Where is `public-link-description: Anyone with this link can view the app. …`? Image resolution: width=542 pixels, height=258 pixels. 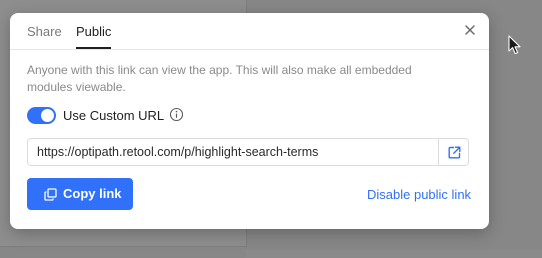
public-link-description: Anyone with this link can view the app. … is located at coordinates (219, 78).